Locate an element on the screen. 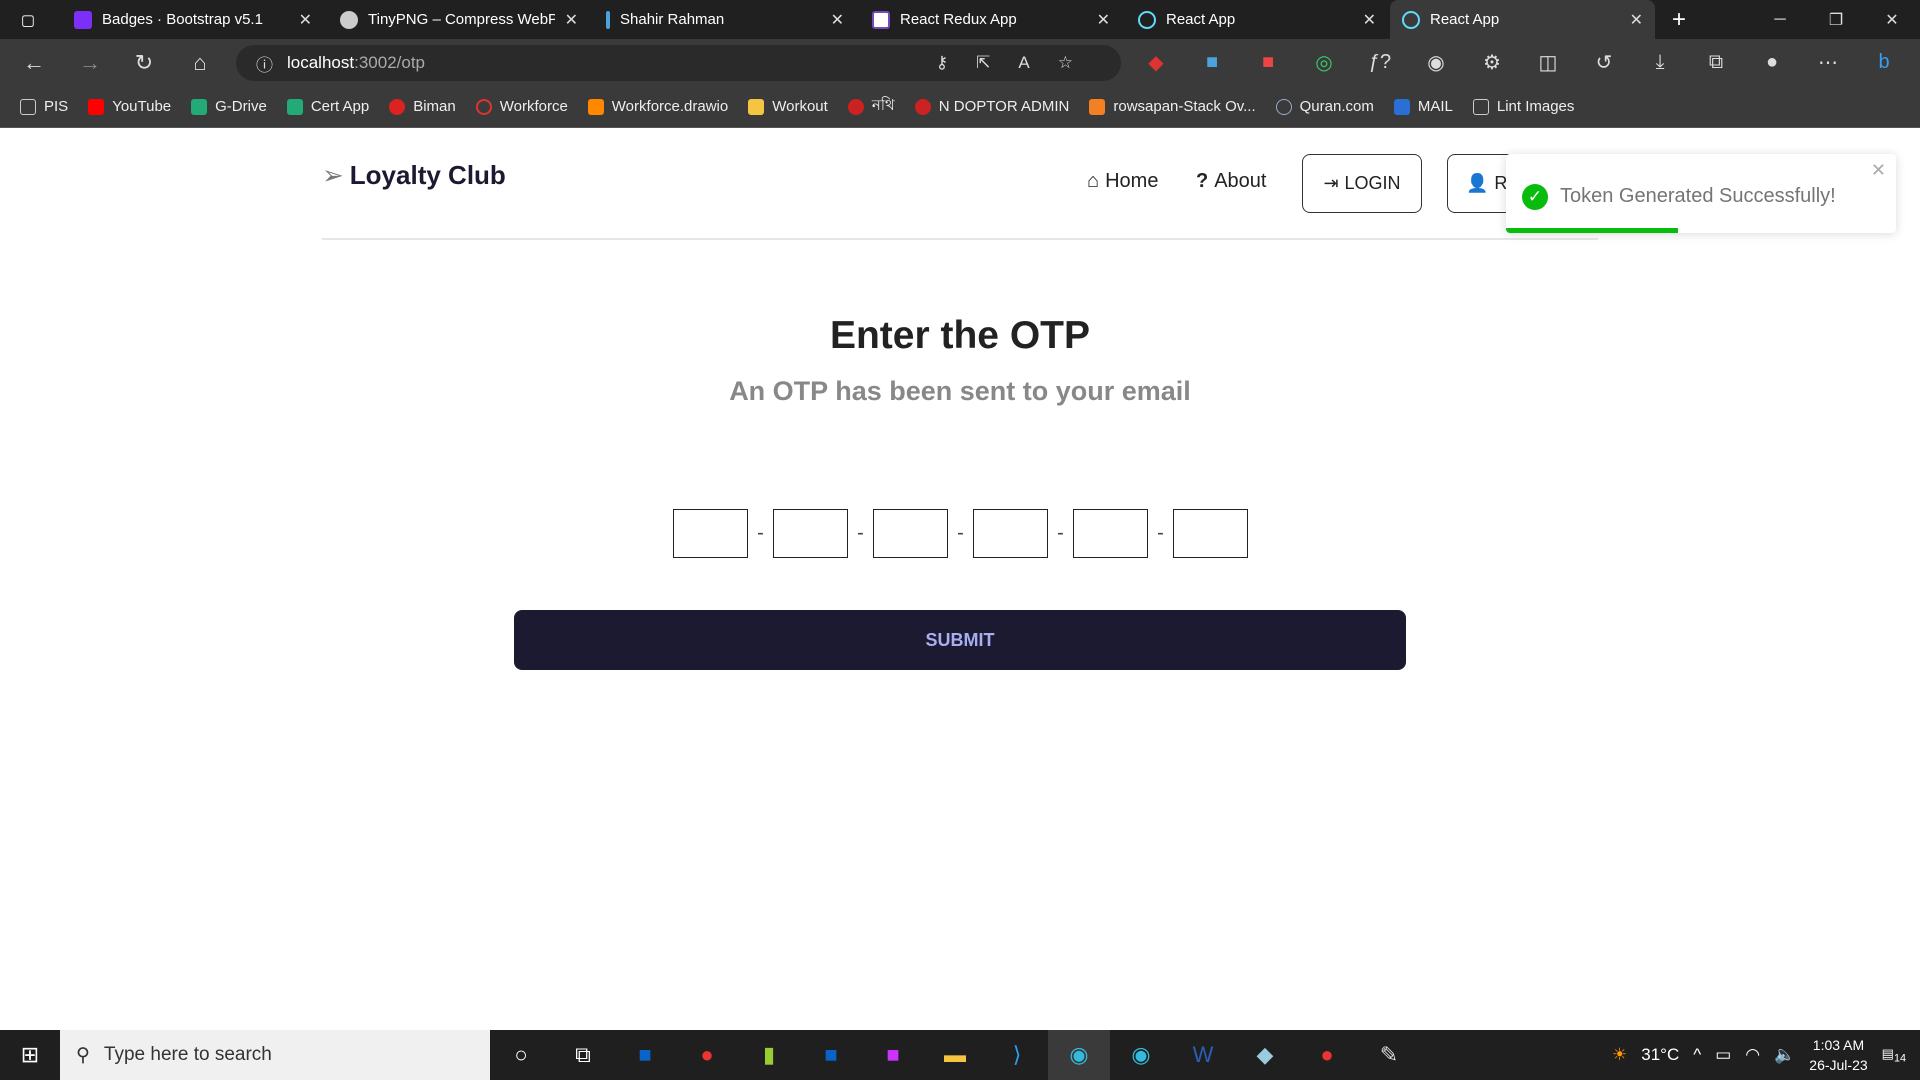 The width and height of the screenshot is (1920, 1080). tab-actions-icon: ▢ is located at coordinates (28, 19).